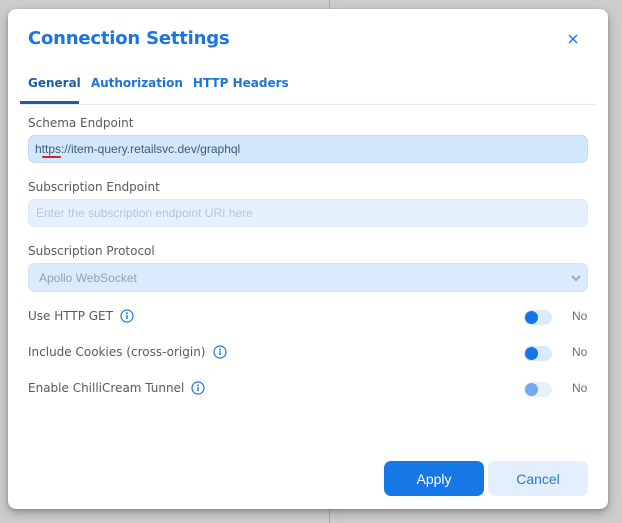 This screenshot has height=523, width=622. I want to click on tab-divider, so click(308, 104).